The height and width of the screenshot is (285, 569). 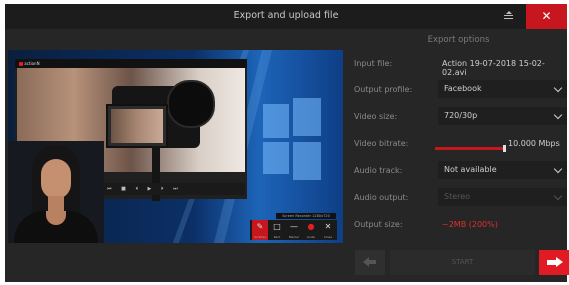 I want to click on rect-tool-icon: □ Rect, so click(x=277, y=230).